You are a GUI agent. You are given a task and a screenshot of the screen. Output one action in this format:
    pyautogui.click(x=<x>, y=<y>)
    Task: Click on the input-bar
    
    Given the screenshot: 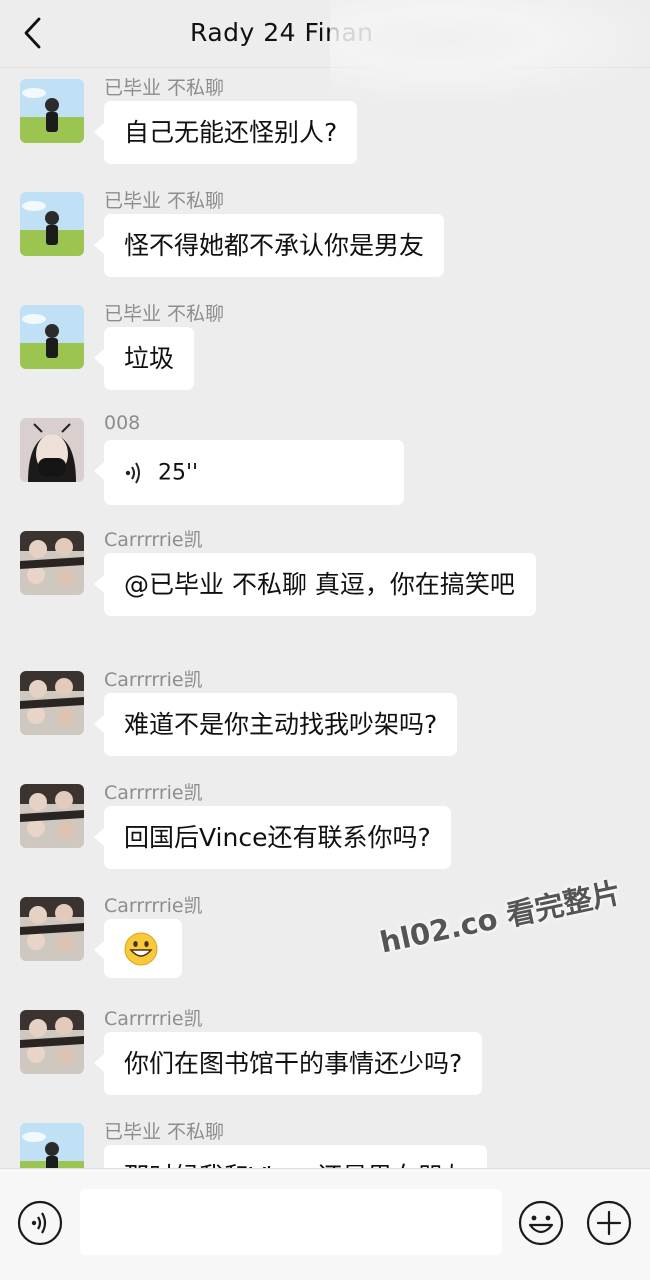 What is the action you would take?
    pyautogui.click(x=325, y=1224)
    